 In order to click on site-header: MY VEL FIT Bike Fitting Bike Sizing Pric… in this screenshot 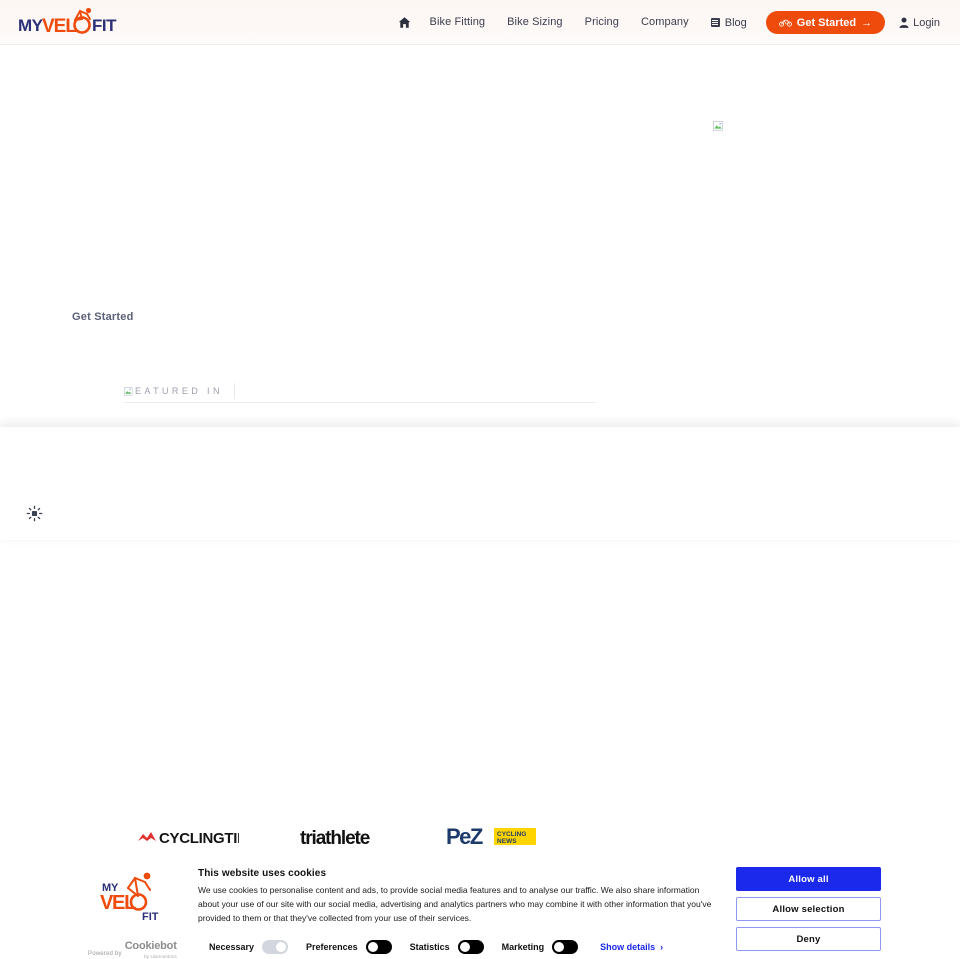, I will do `click(480, 22)`.